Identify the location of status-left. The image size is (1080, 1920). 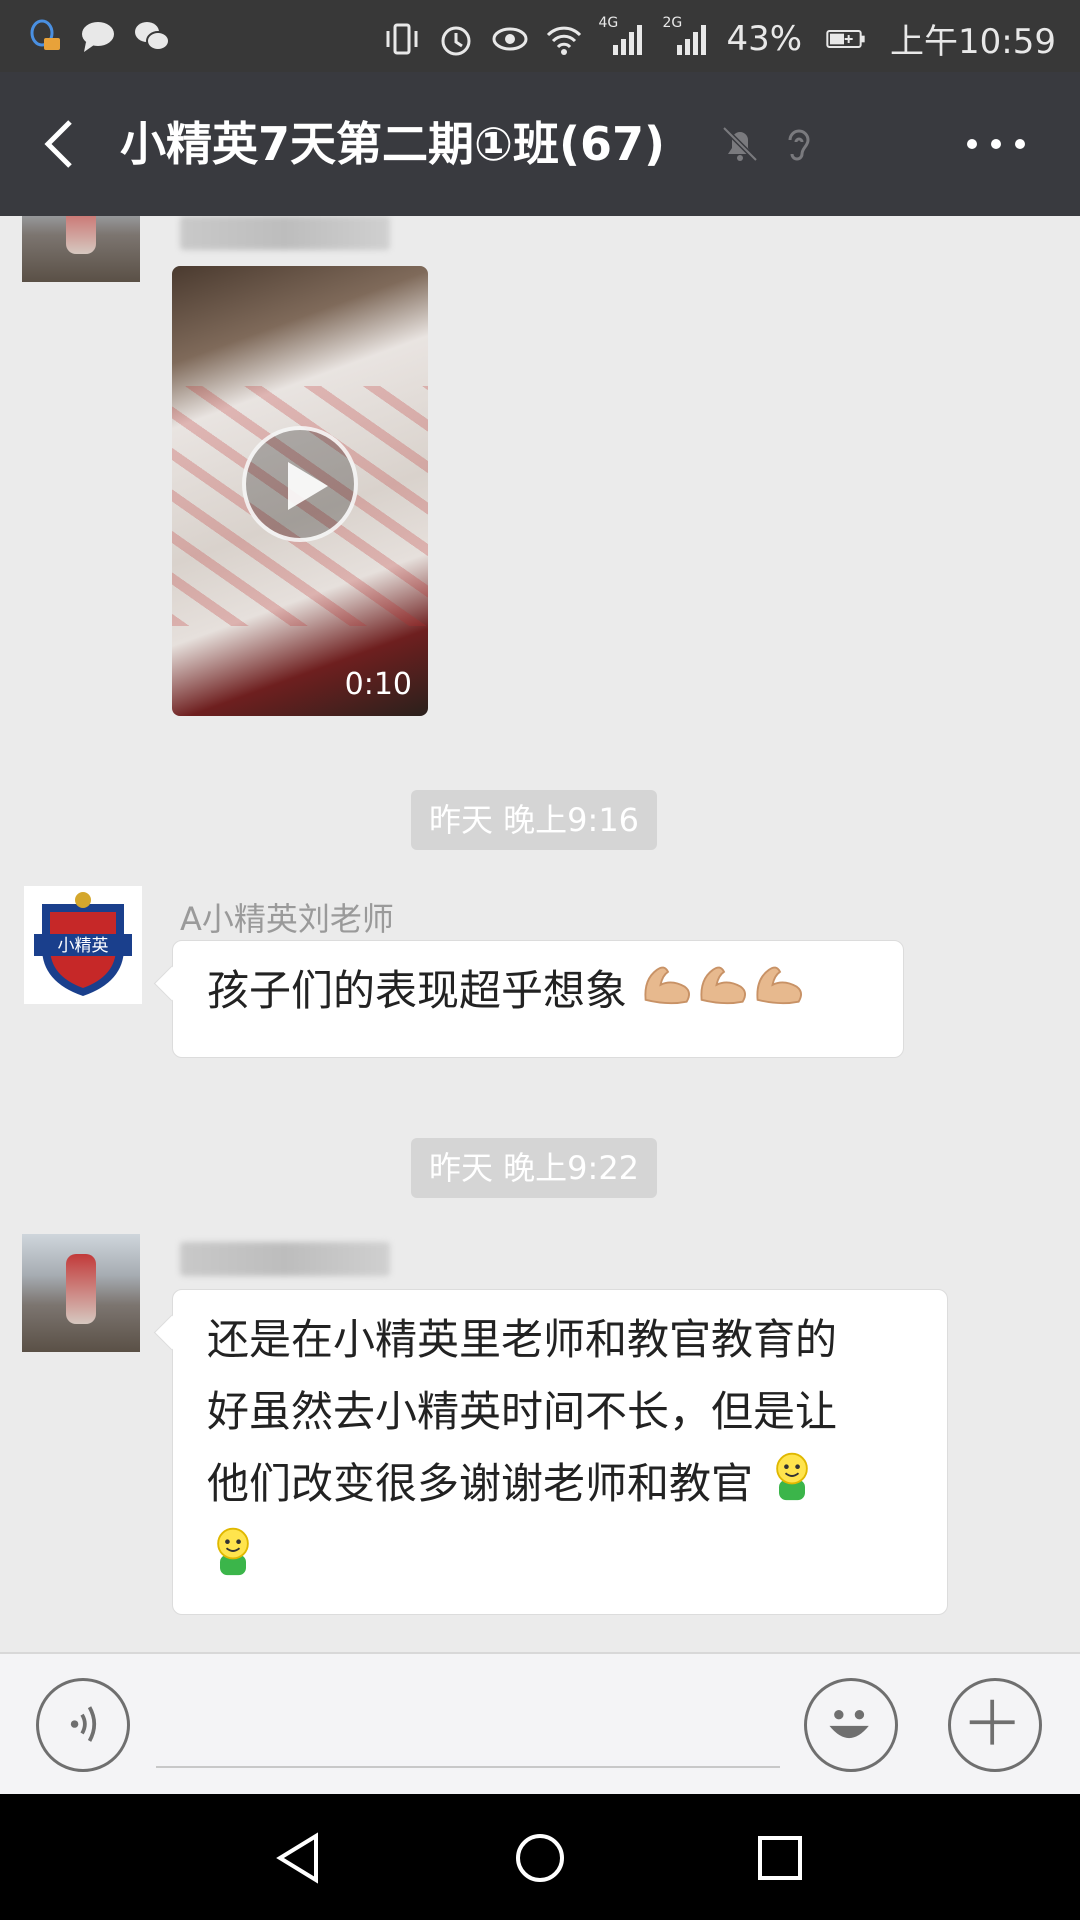
(98, 36).